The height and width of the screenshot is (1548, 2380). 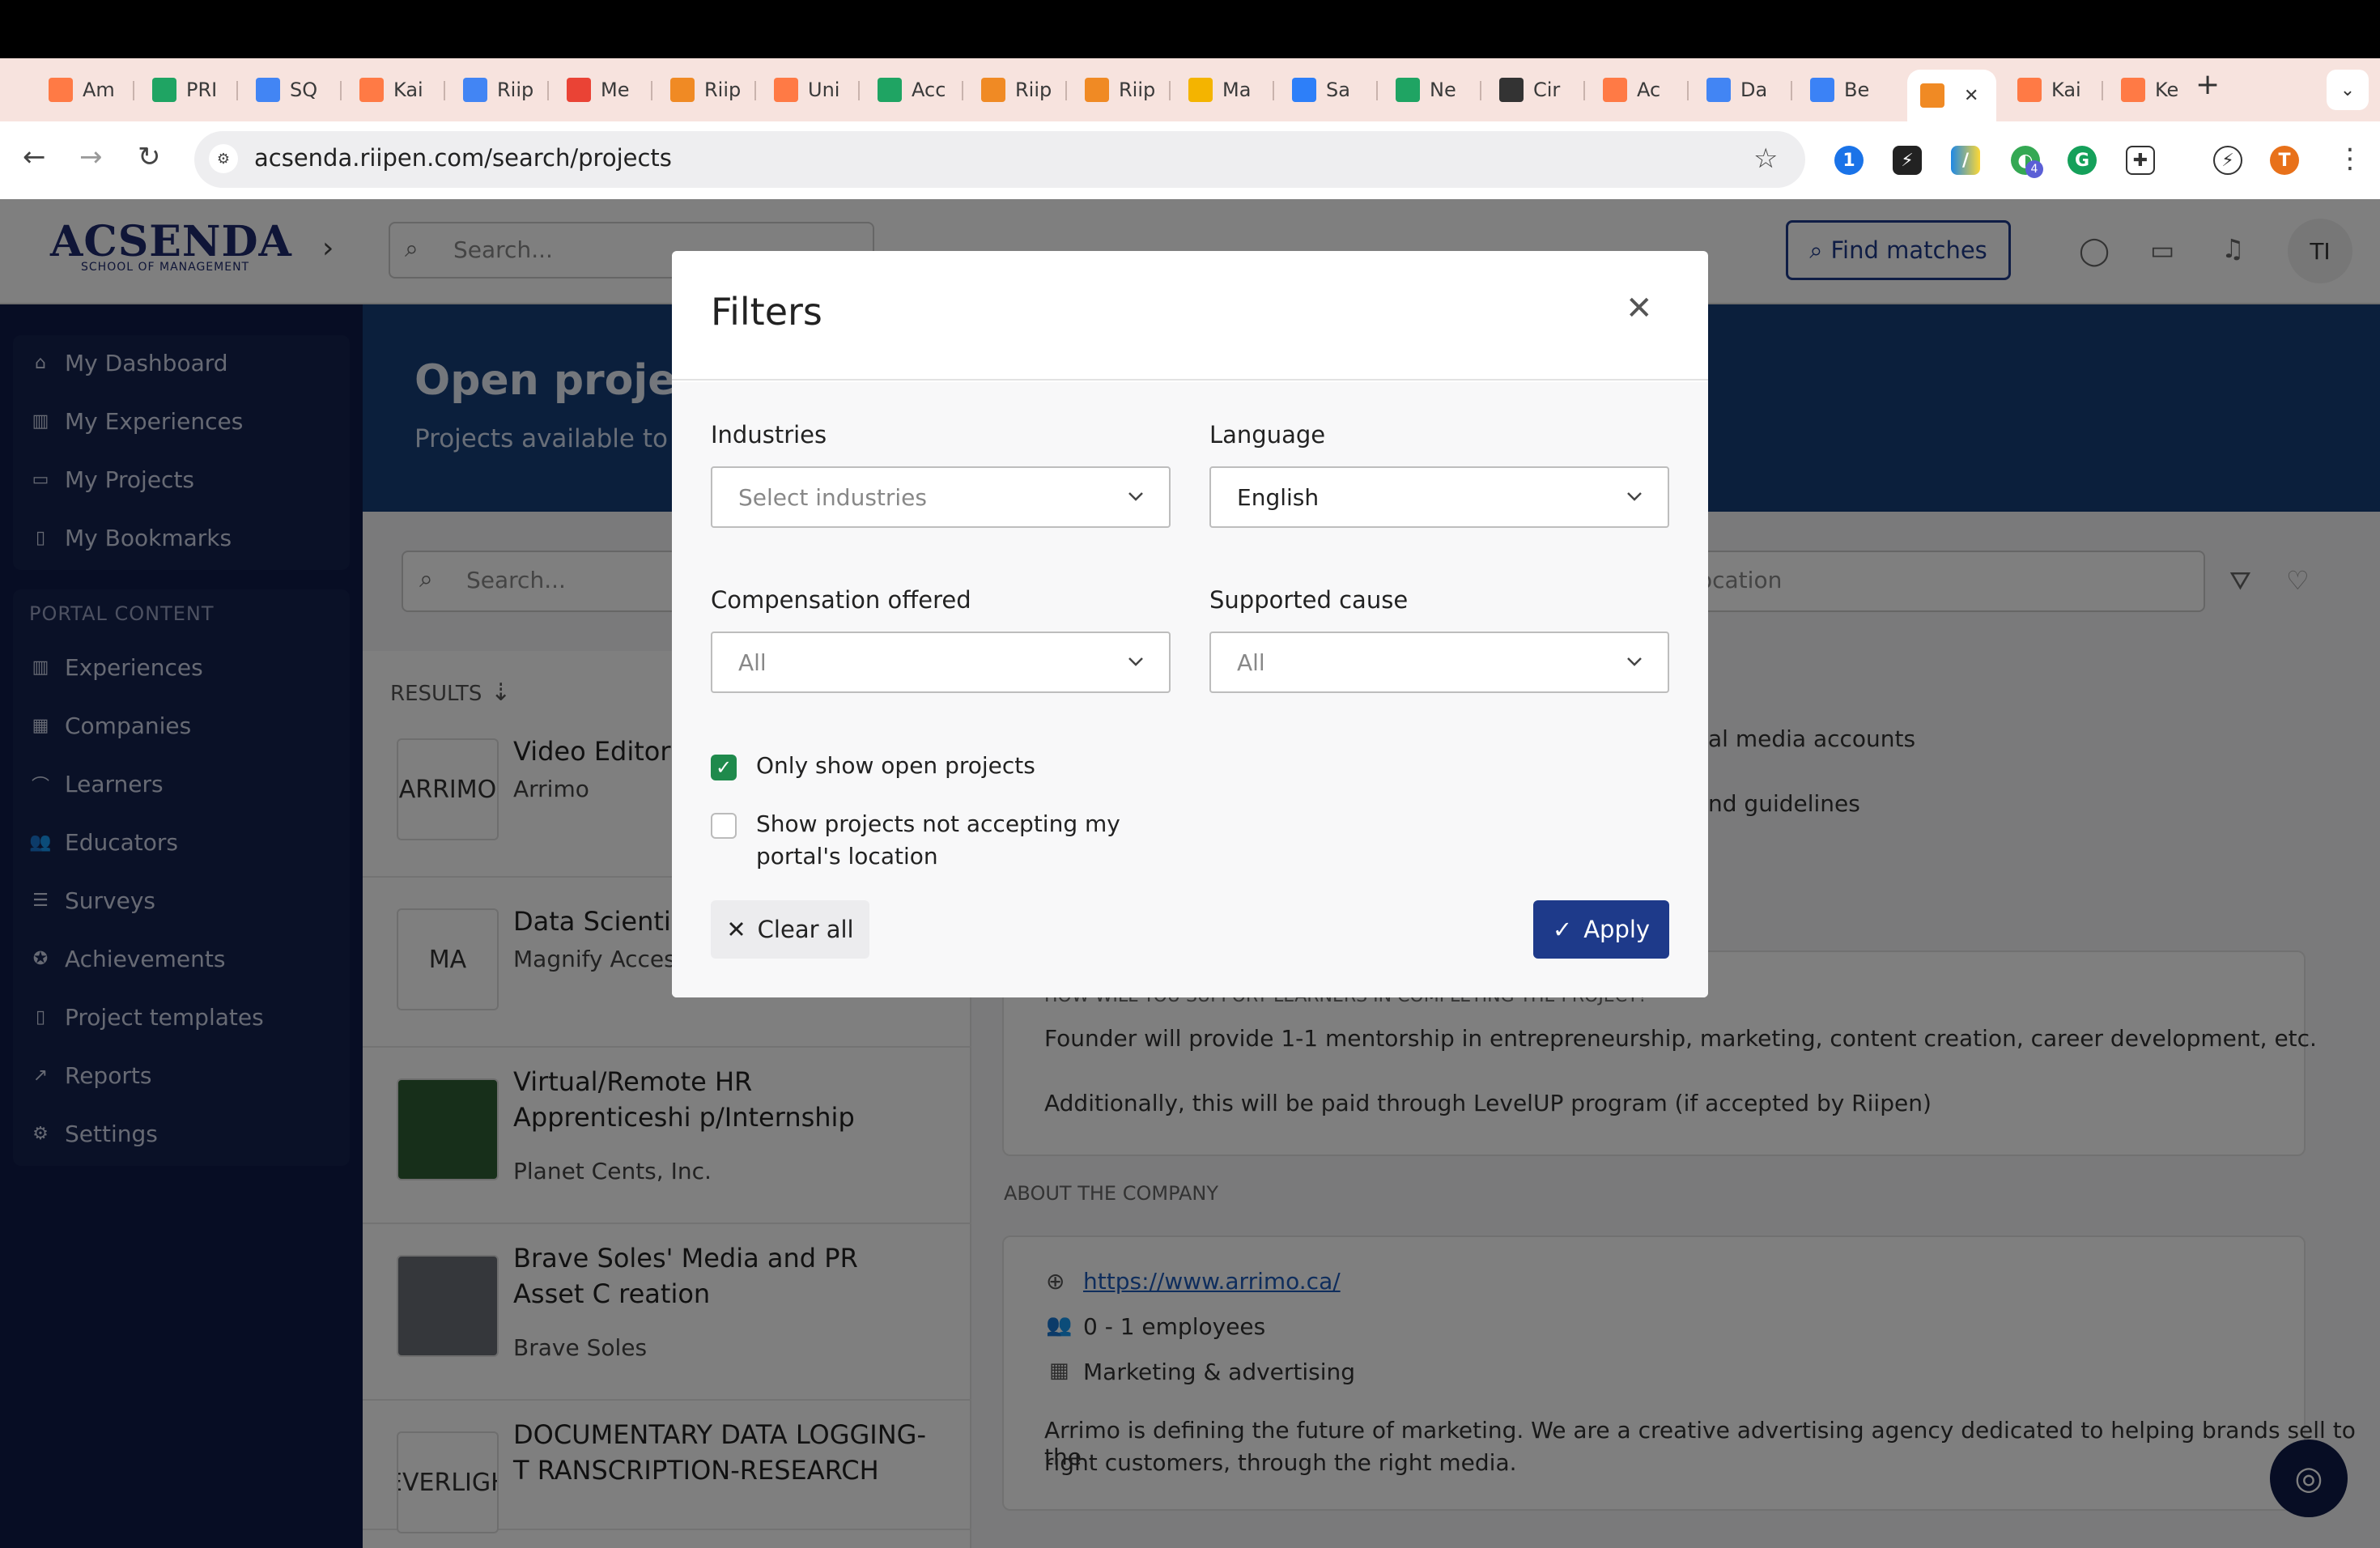 I want to click on supported-cause-select: All, so click(x=1439, y=663).